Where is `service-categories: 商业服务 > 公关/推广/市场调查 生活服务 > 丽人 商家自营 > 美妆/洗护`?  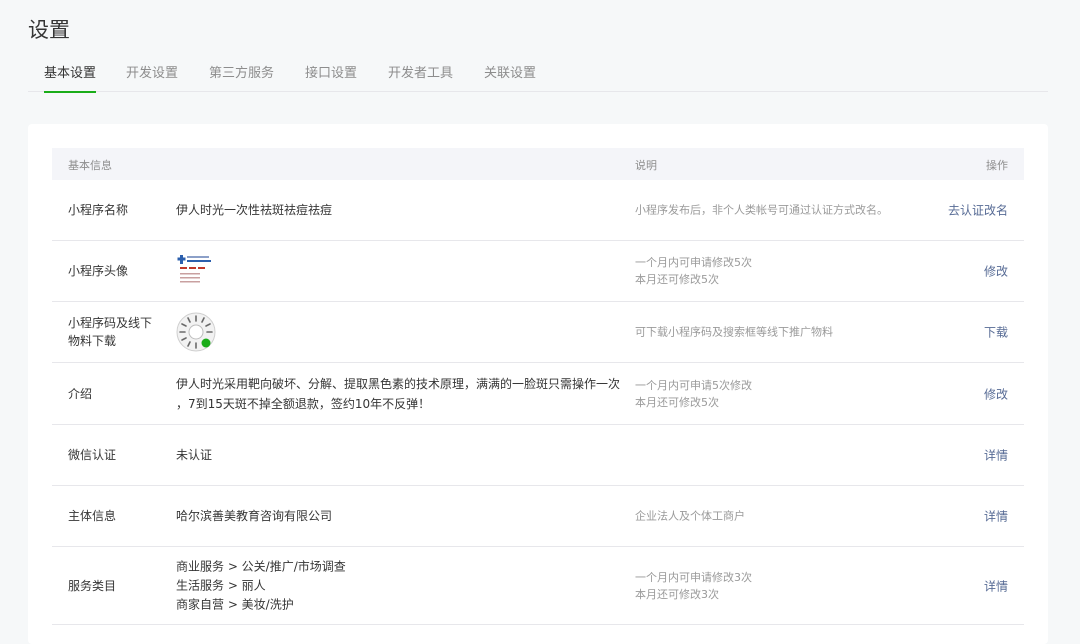
service-categories: 商业服务 > 公关/推广/市场调查 生活服务 > 丽人 商家自营 > 美妆/洗护 is located at coordinates (401, 585).